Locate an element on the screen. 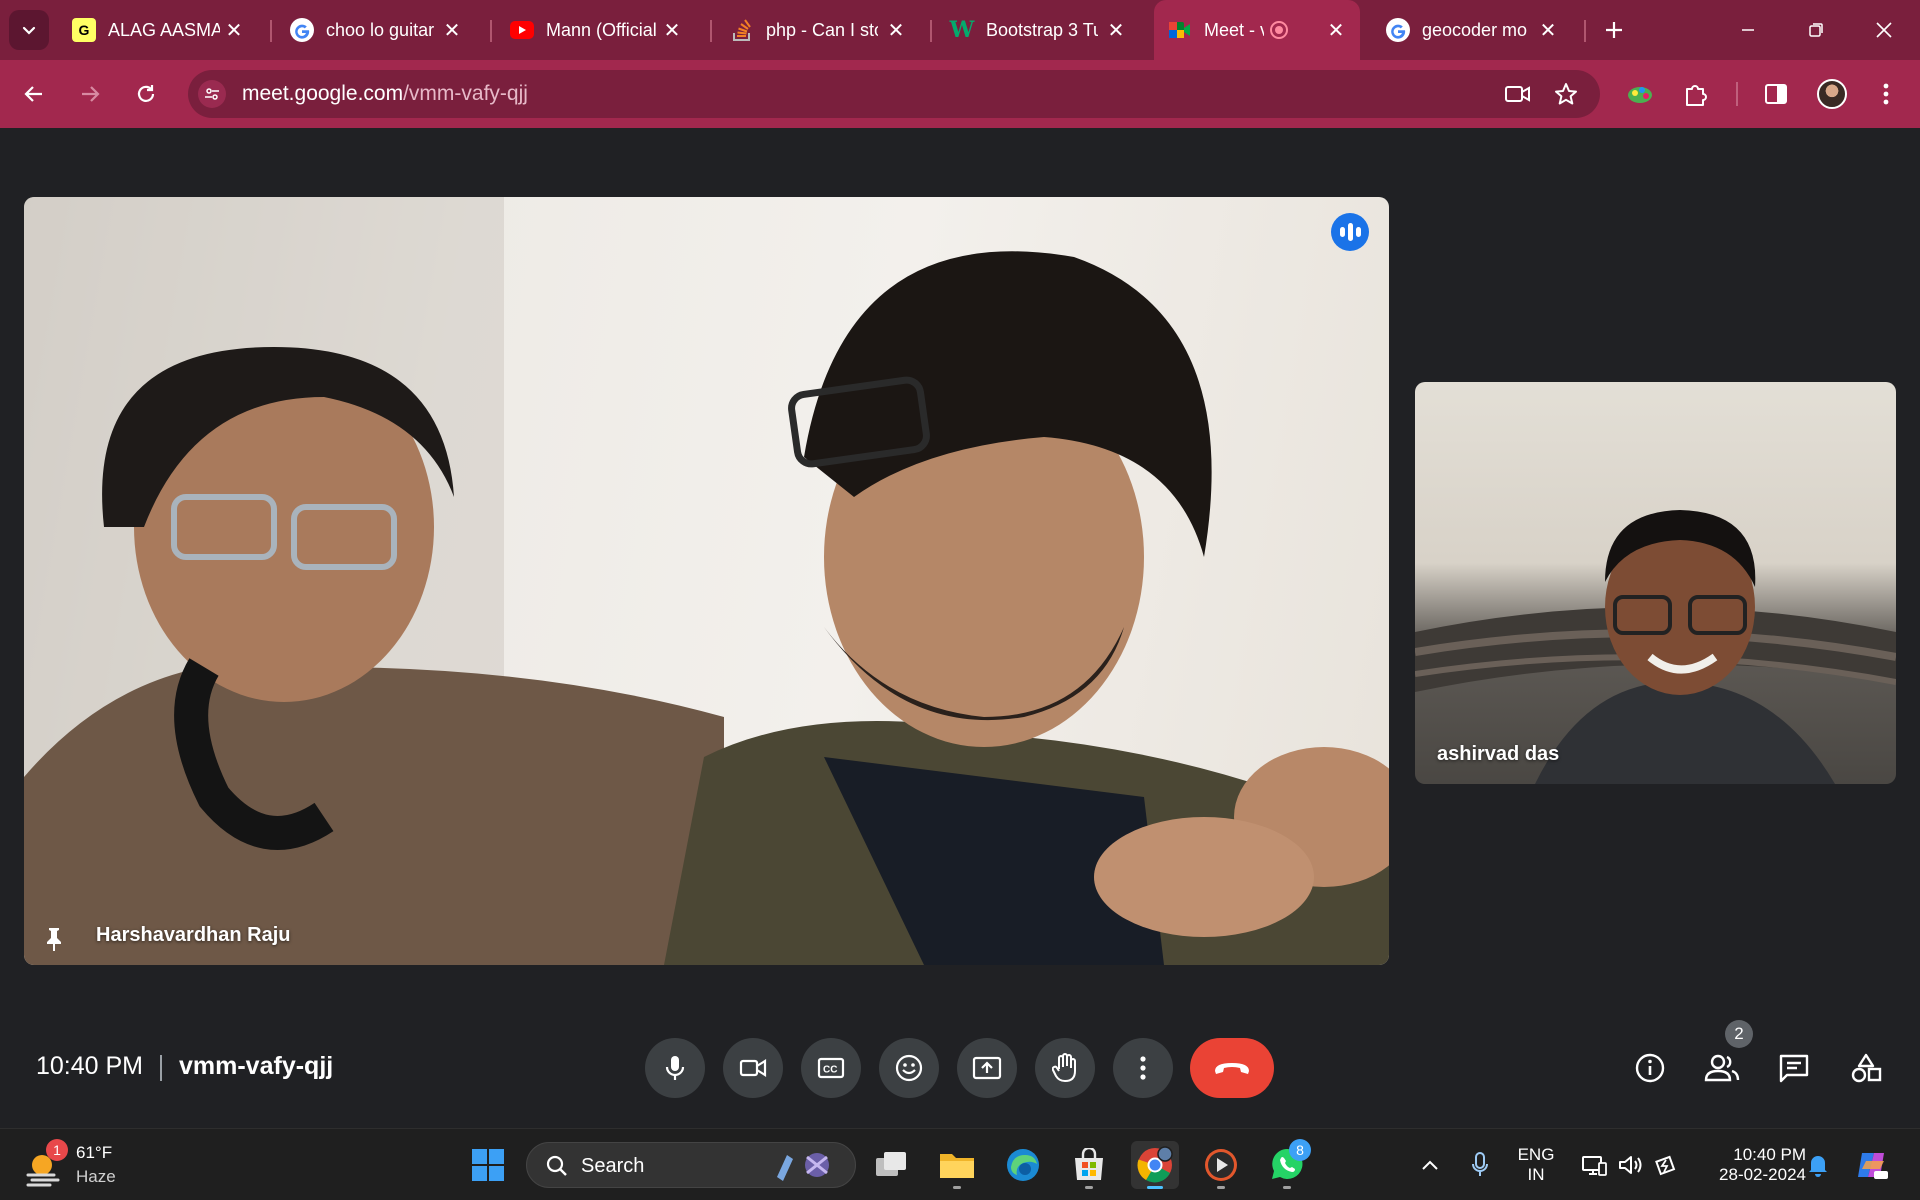 This screenshot has width=1920, height=1200. site-info-button is located at coordinates (212, 94).